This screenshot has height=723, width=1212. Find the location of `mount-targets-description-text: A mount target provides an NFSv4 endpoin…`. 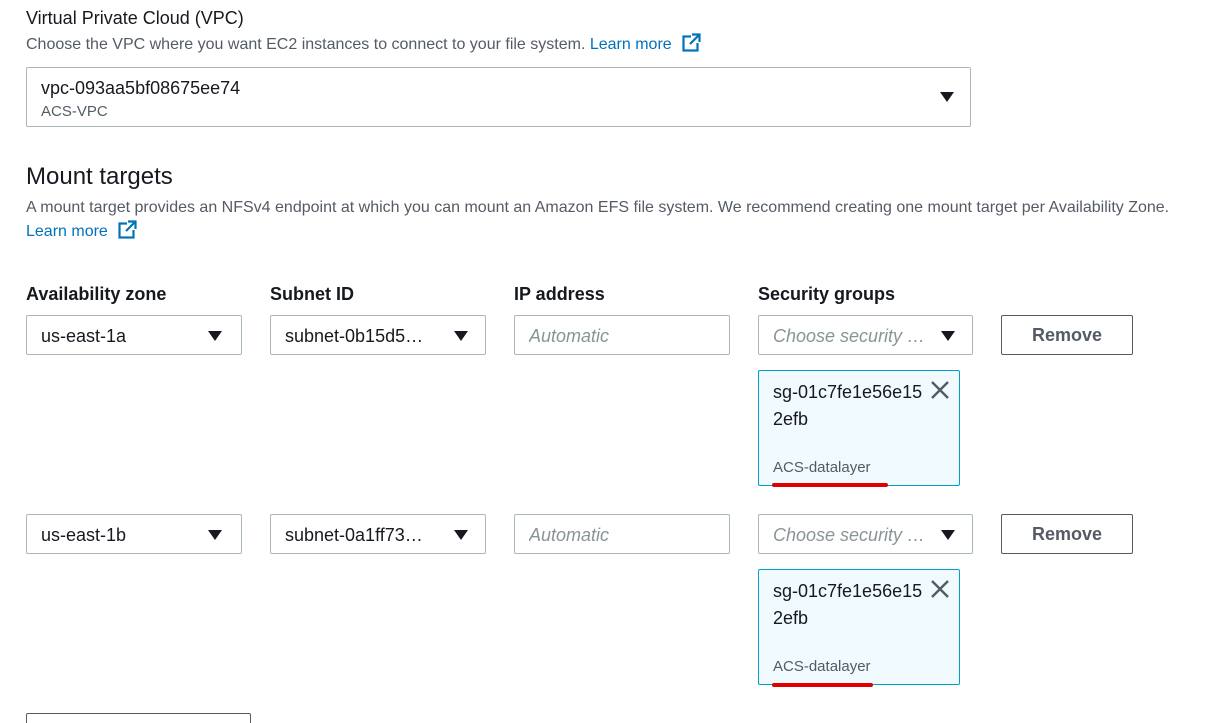

mount-targets-description-text: A mount target provides an NFSv4 endpoin… is located at coordinates (598, 207).